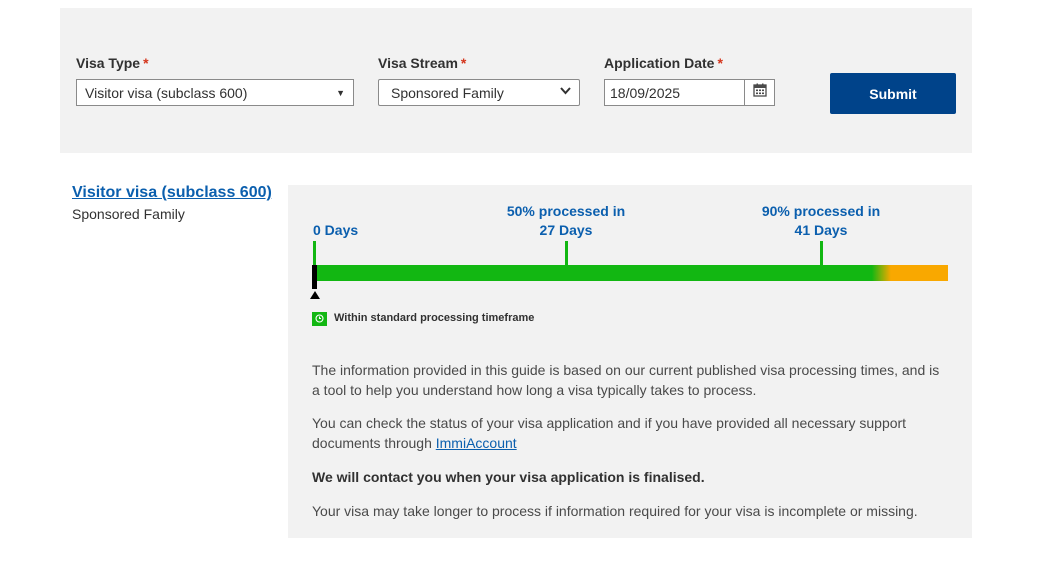 The image size is (1057, 583). I want to click on date-picker-button, so click(759, 92).